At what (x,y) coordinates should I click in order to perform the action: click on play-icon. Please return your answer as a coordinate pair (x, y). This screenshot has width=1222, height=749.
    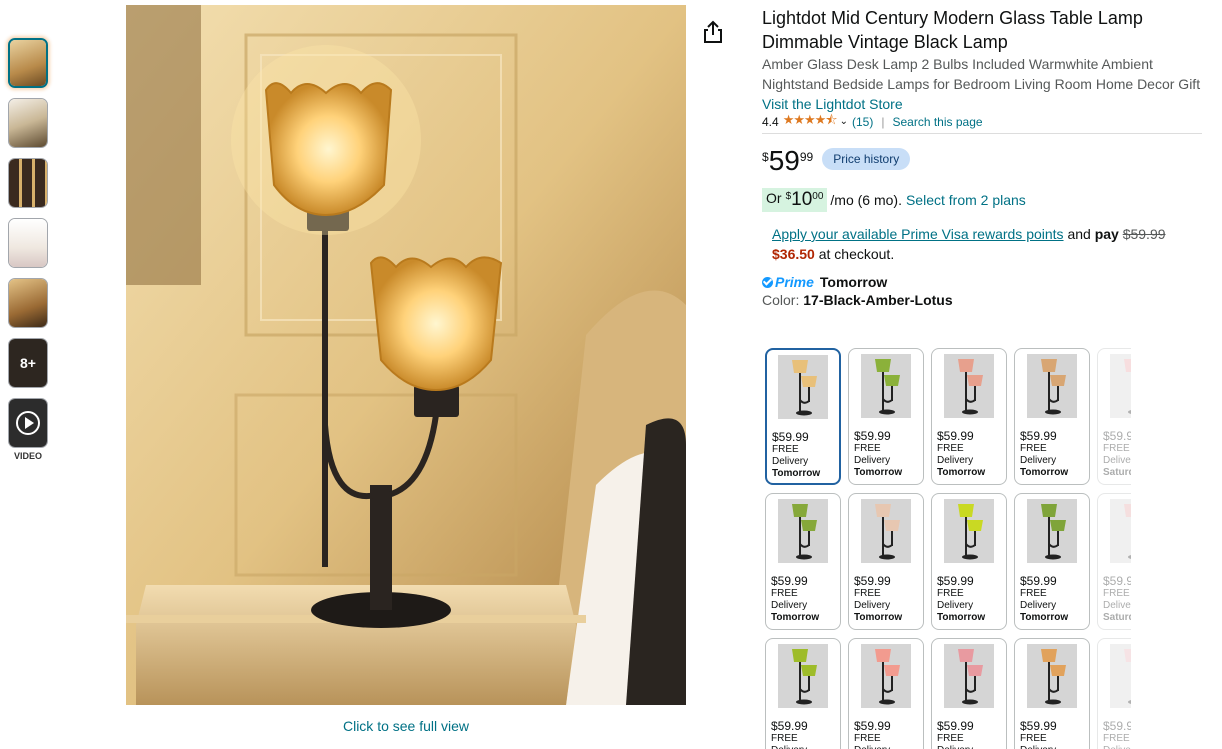
    Looking at the image, I should click on (28, 423).